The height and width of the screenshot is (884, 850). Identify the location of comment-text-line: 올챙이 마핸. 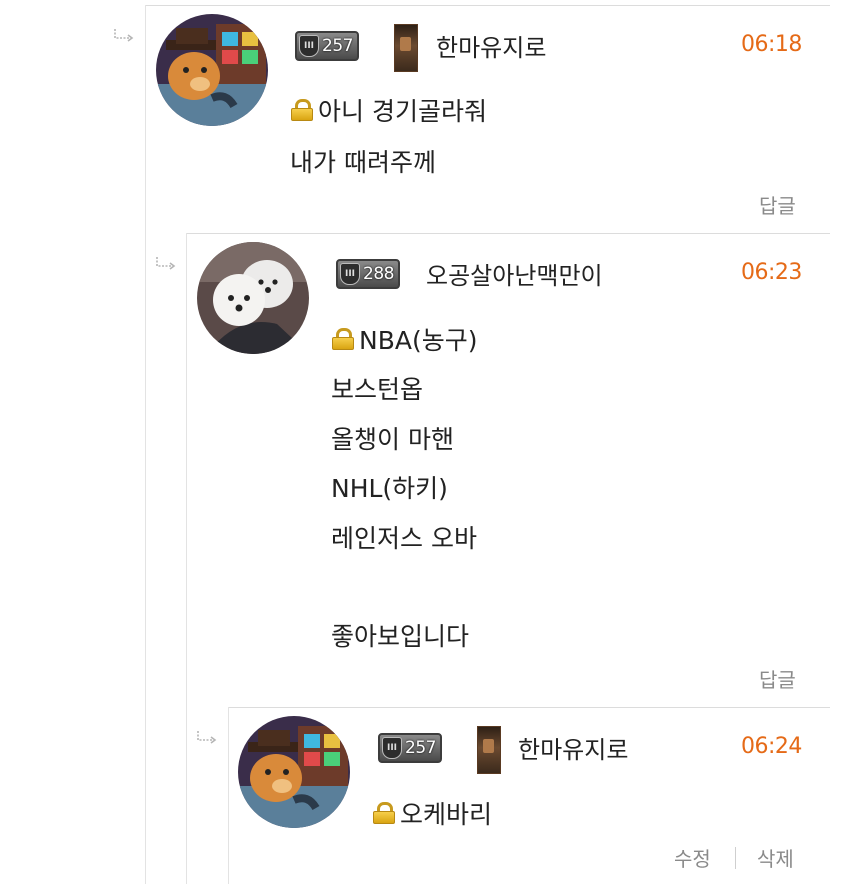
(392, 439).